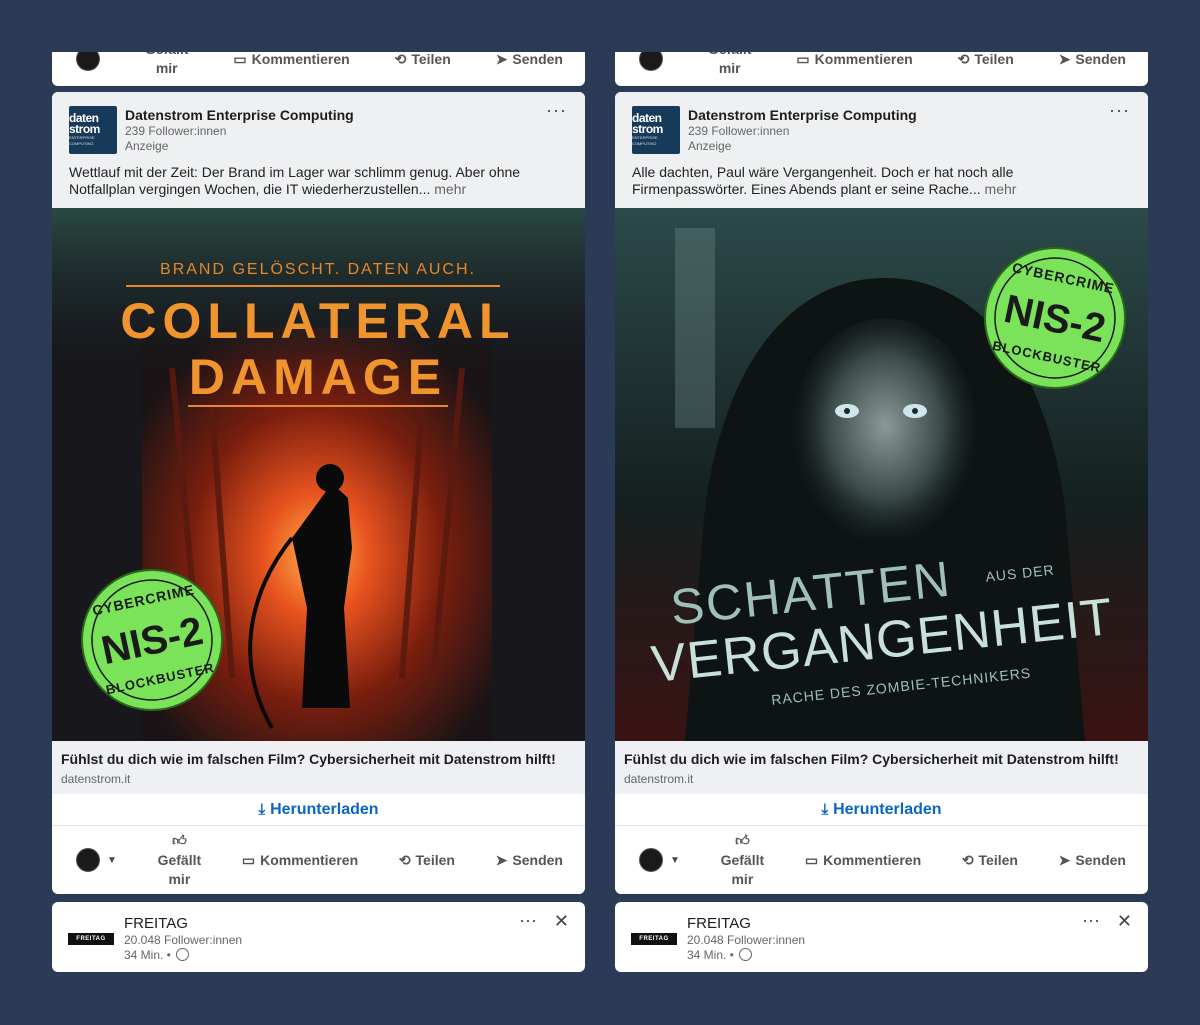 Image resolution: width=1200 pixels, height=1025 pixels. Describe the element at coordinates (96, 779) in the screenshot. I see `link-domain: datenstrom.it` at that location.